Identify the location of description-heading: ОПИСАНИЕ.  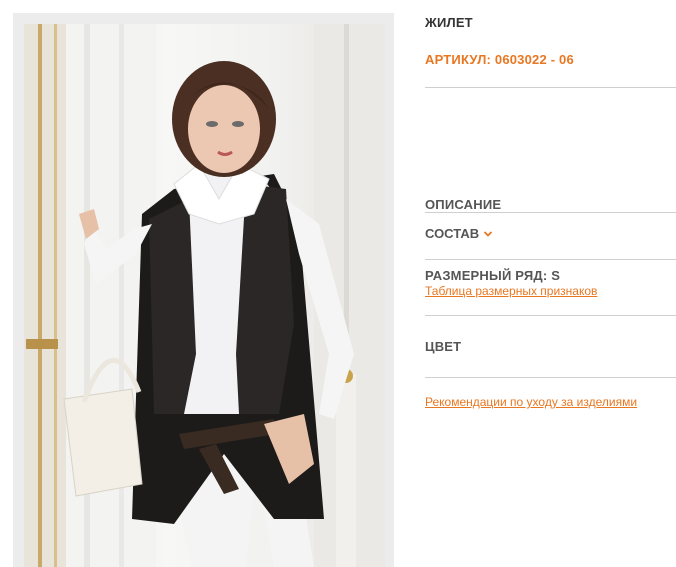
(463, 204).